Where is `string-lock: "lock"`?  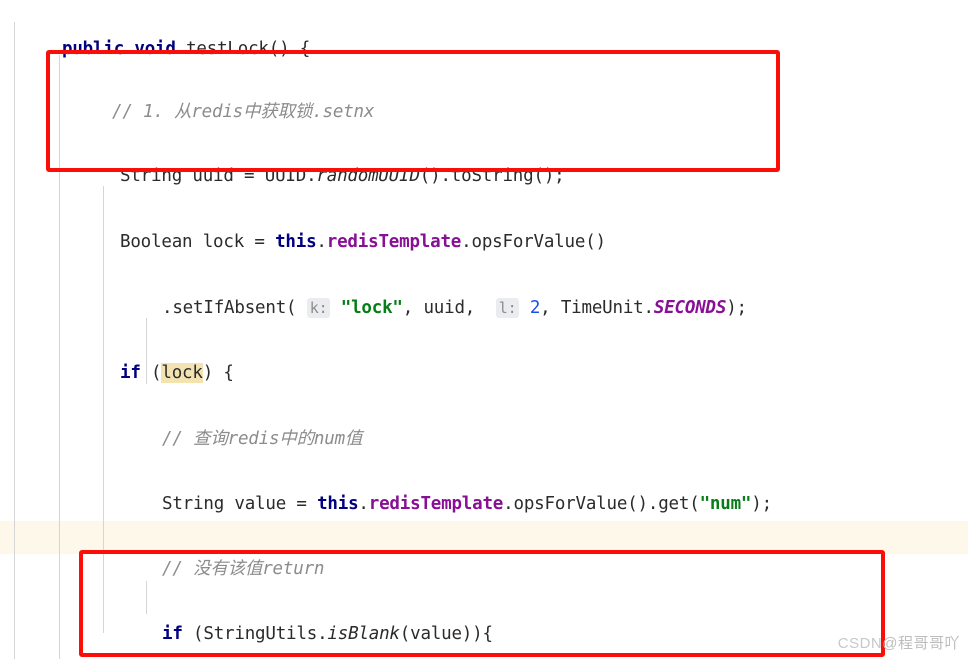
string-lock: "lock" is located at coordinates (371, 307).